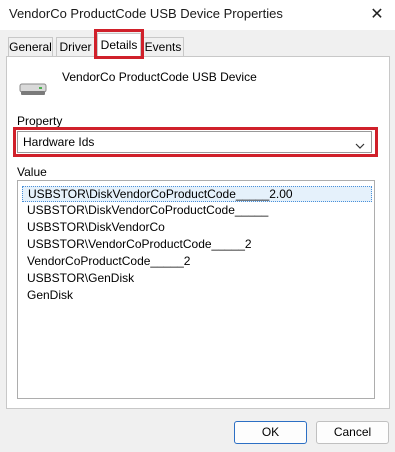  What do you see at coordinates (352, 432) in the screenshot?
I see `cancel-button: Cancel` at bounding box center [352, 432].